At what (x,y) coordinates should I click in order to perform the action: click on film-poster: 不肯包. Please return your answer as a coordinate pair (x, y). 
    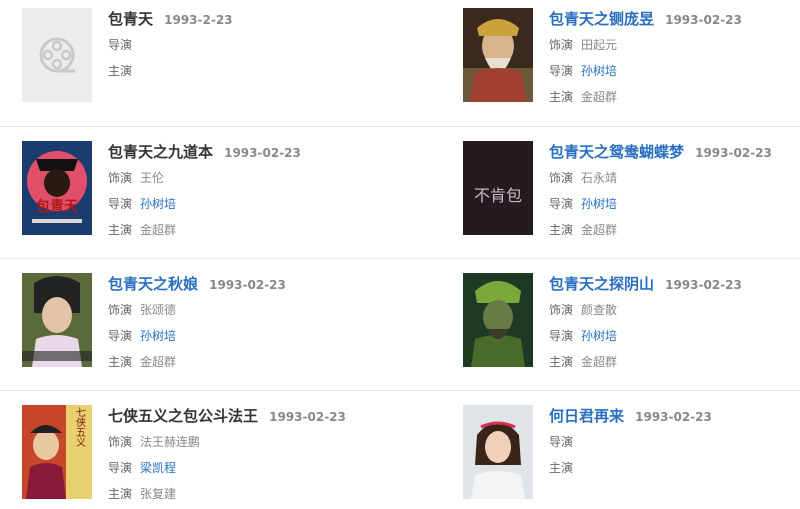
    Looking at the image, I should click on (498, 188).